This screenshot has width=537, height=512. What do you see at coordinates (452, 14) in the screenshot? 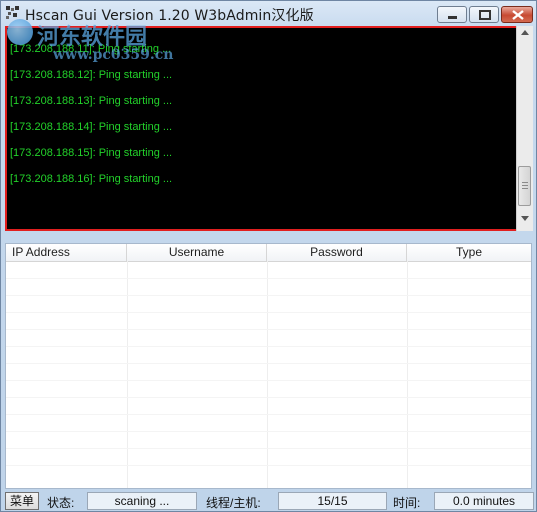
I see `minimize-button` at bounding box center [452, 14].